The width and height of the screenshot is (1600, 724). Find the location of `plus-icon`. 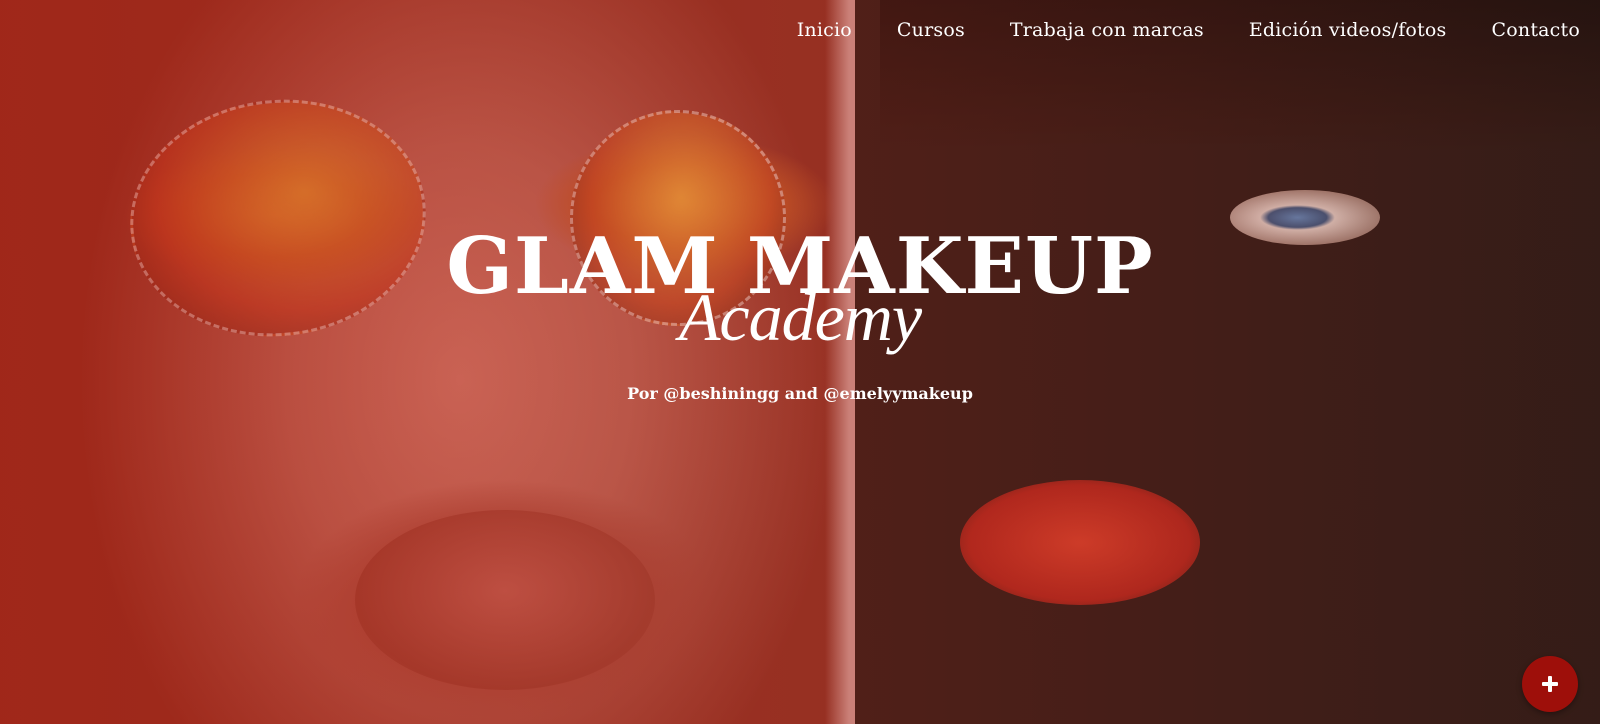

plus-icon is located at coordinates (1550, 684).